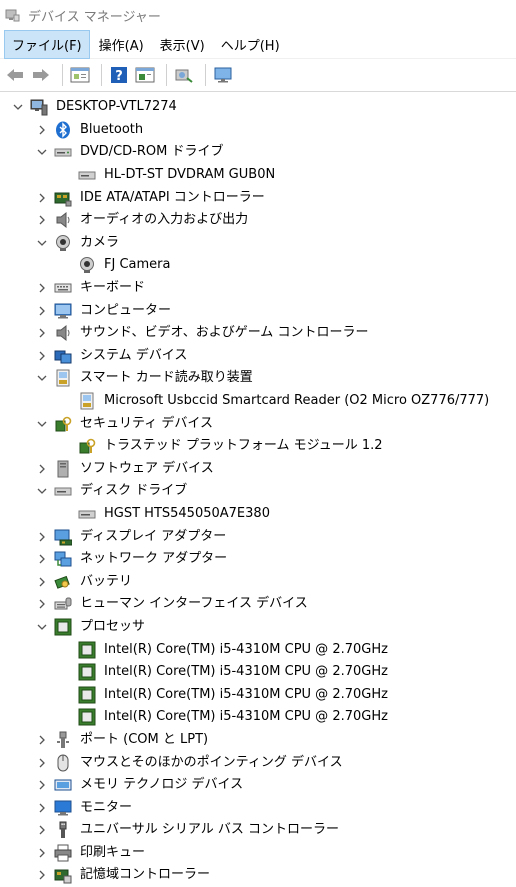  I want to click on tree-category-7: サウンド、ビデオ、およびゲーム コントローラー, so click(258, 333).